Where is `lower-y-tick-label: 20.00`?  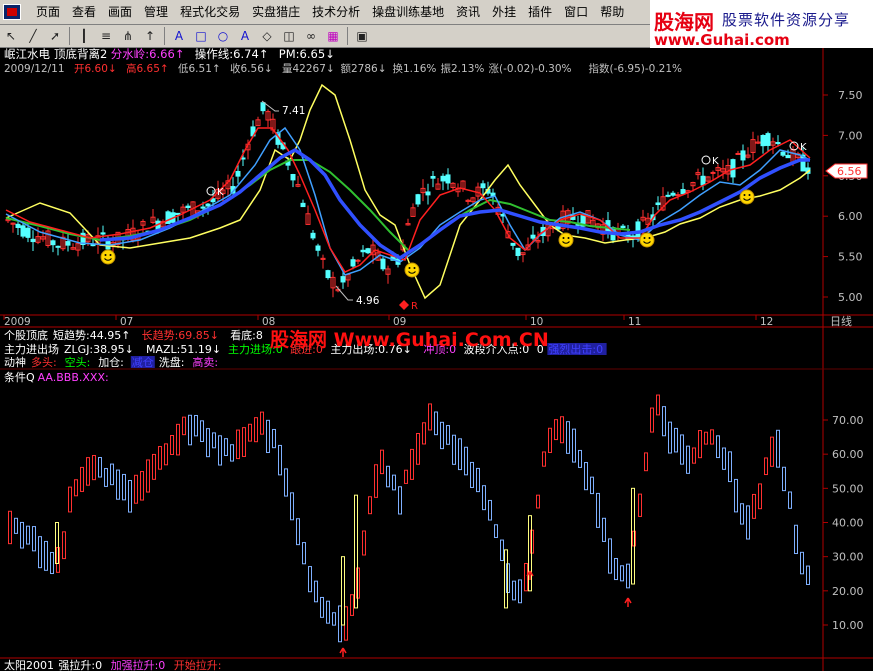 lower-y-tick-label: 20.00 is located at coordinates (848, 591).